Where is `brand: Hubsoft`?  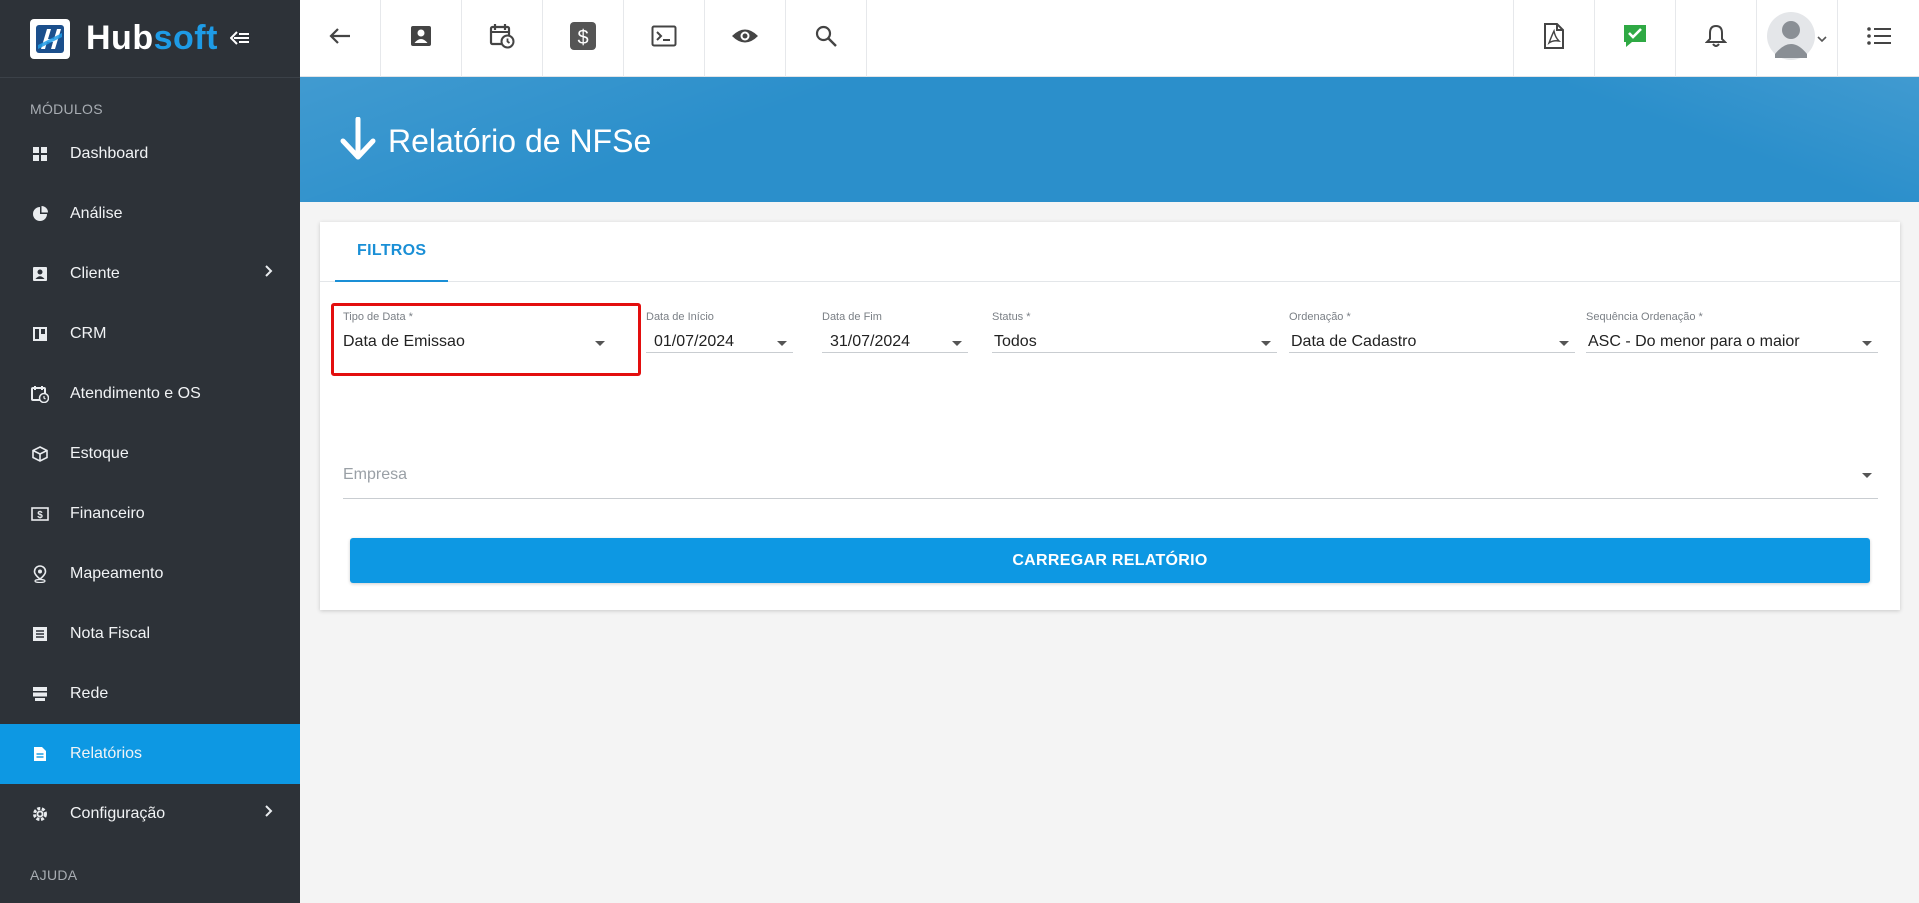 brand: Hubsoft is located at coordinates (150, 38).